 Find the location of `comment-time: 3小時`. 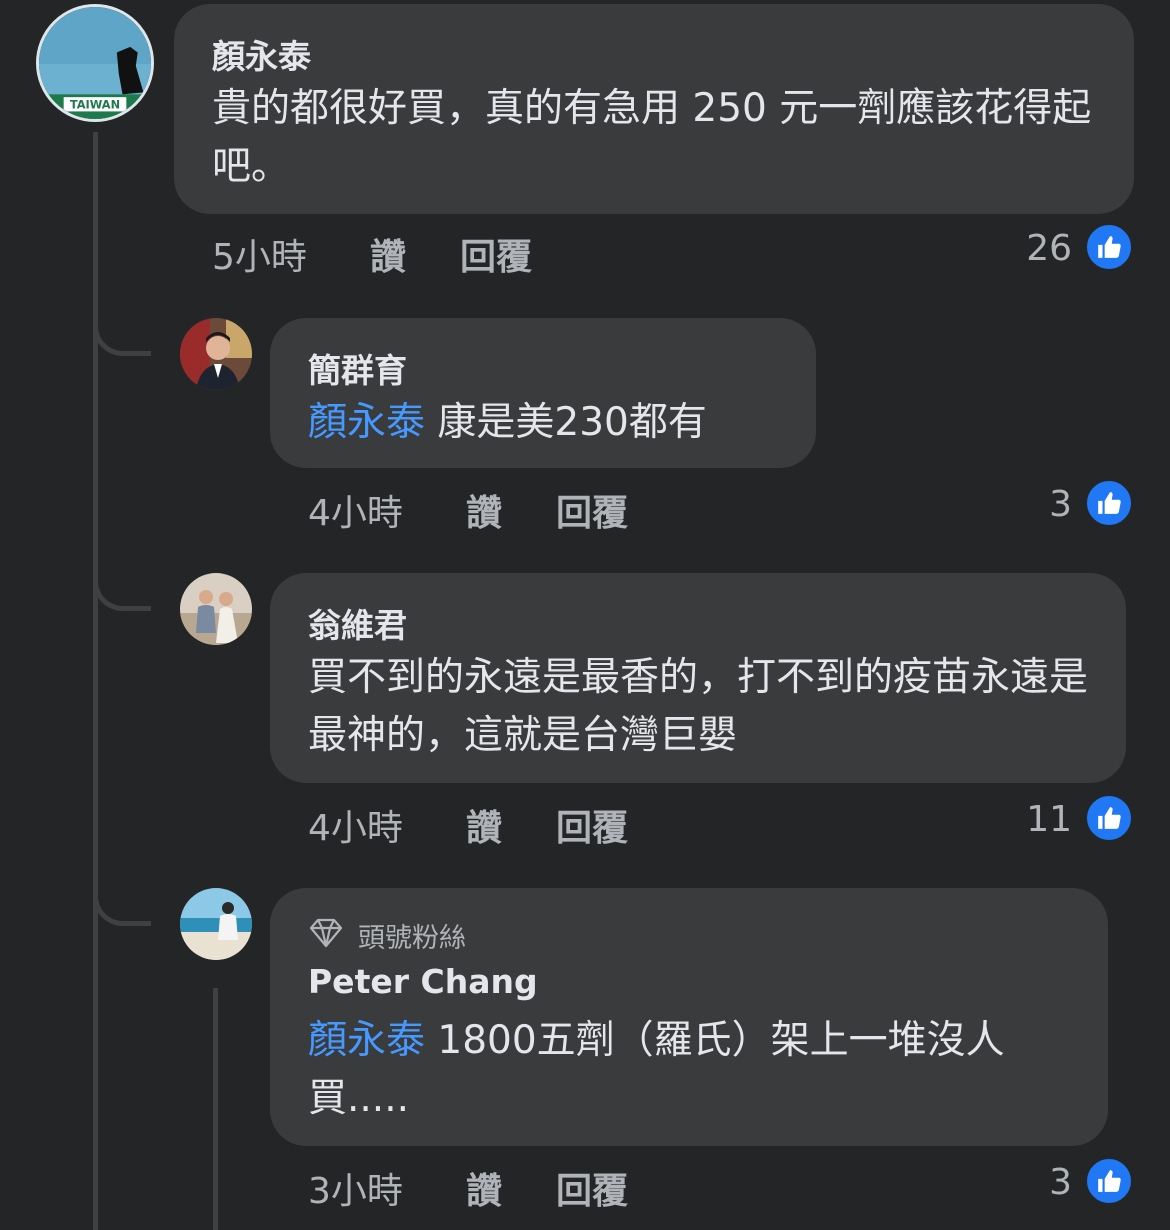

comment-time: 3小時 is located at coordinates (355, 1188).